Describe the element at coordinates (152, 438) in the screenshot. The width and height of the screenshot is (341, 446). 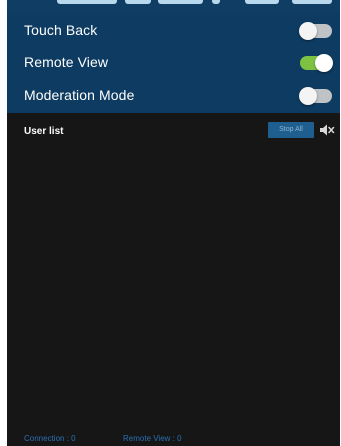
I see `remote-view-count: Remote View : 0` at that location.